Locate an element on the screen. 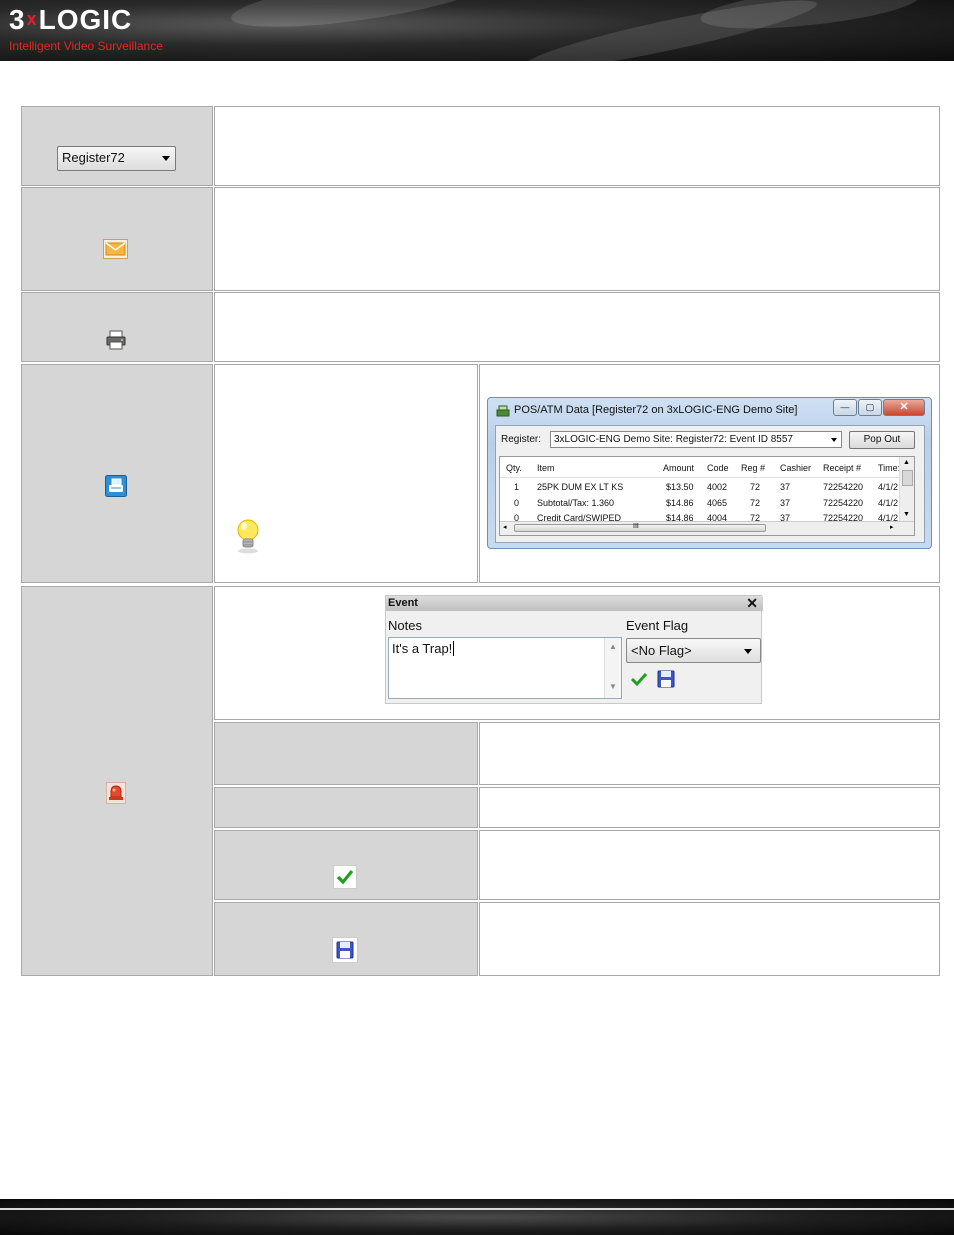  subrow-4-desc-cell is located at coordinates (709, 939).